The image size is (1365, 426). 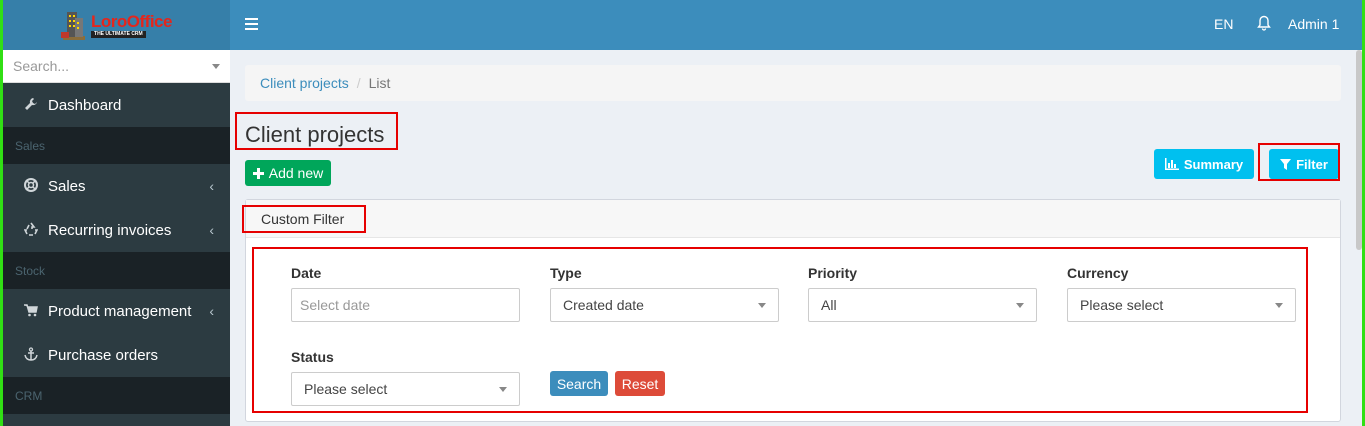 I want to click on recycle-icon, so click(x=31, y=230).